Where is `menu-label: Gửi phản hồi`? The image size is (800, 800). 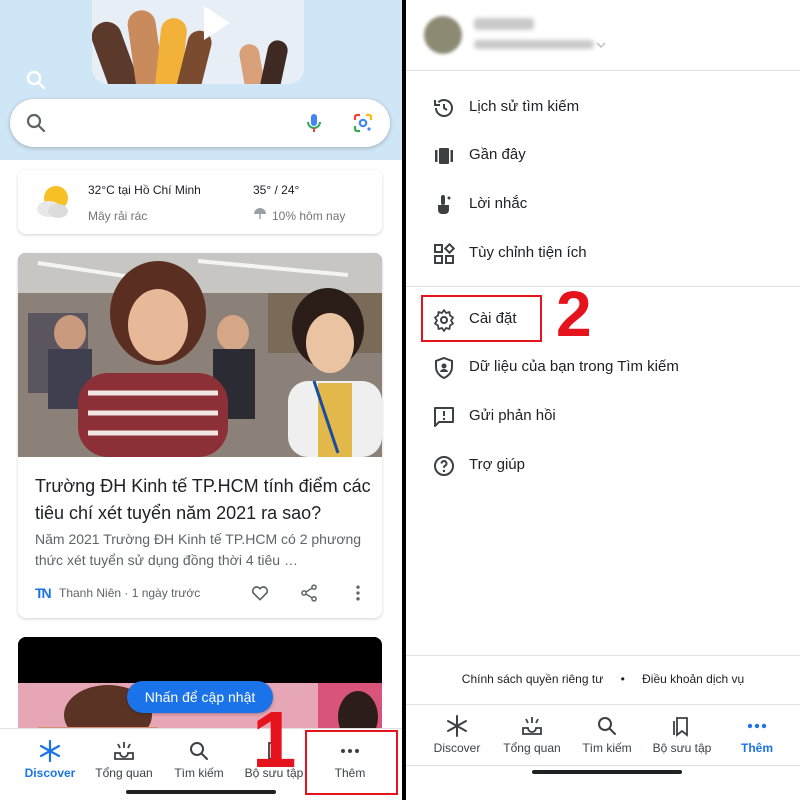 menu-label: Gửi phản hồi is located at coordinates (512, 415).